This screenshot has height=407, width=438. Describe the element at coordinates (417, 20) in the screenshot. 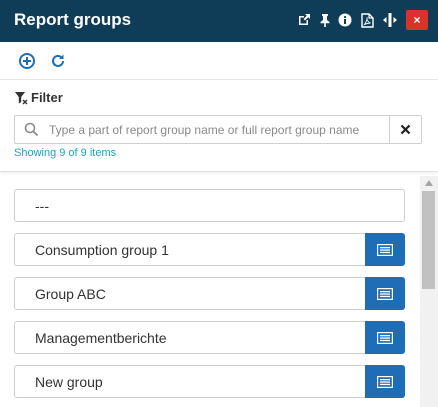

I see `close-icon: ×` at that location.